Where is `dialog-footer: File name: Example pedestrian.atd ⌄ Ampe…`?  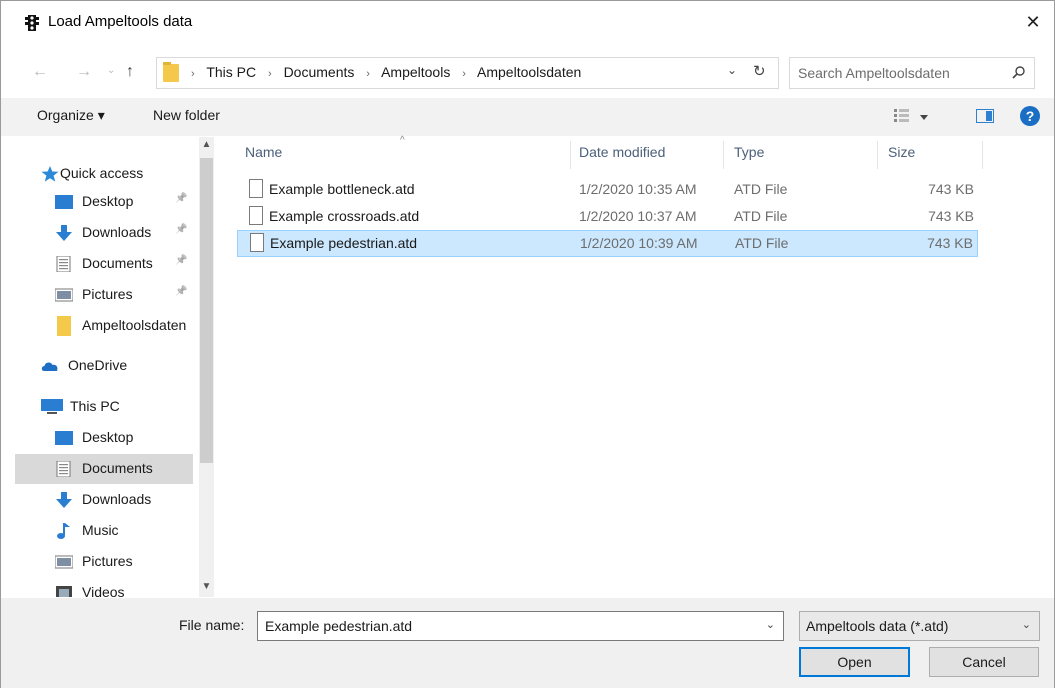
dialog-footer: File name: Example pedestrian.atd ⌄ Ampe… is located at coordinates (527, 643).